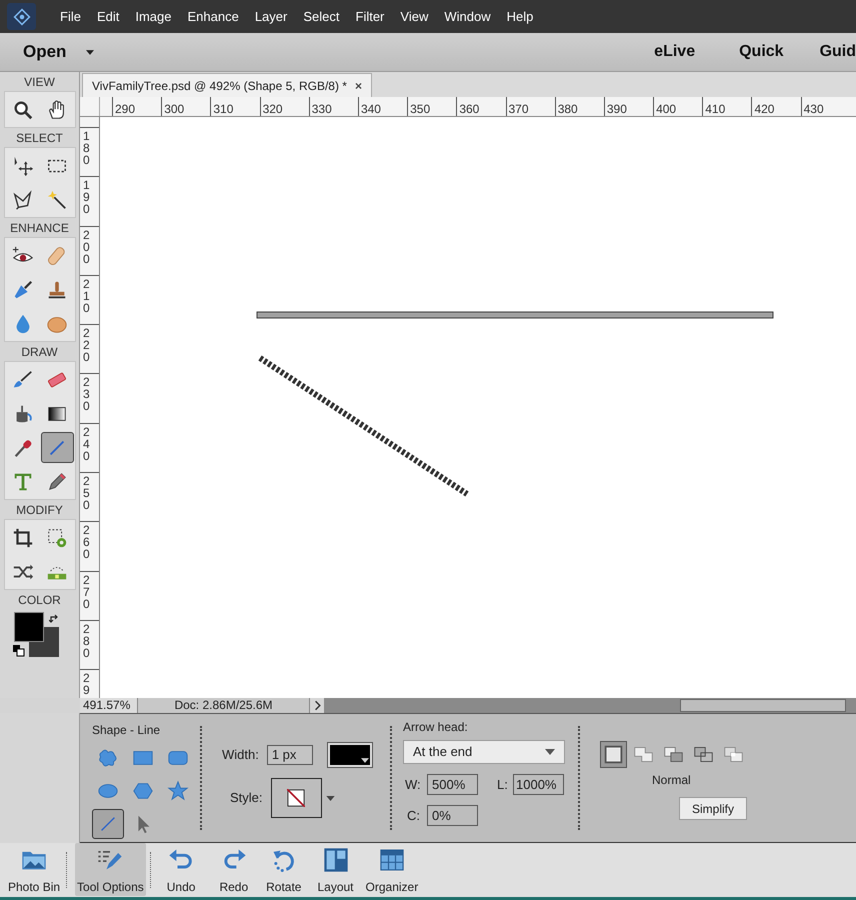  I want to click on crop-icon, so click(23, 537).